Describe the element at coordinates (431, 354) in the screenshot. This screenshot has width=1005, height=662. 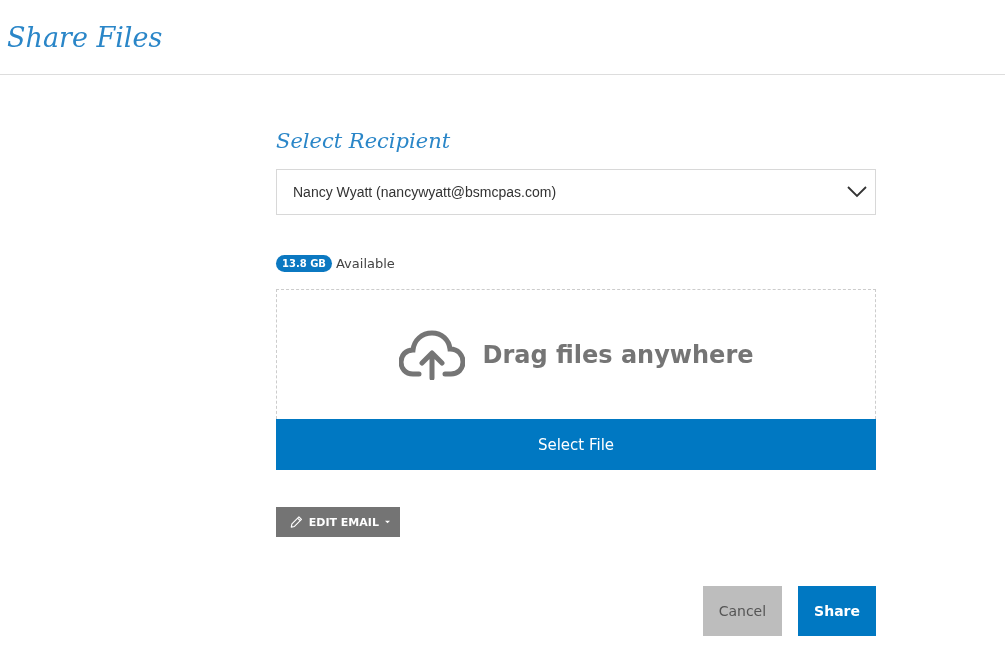
I see `cloud-upload-icon` at that location.